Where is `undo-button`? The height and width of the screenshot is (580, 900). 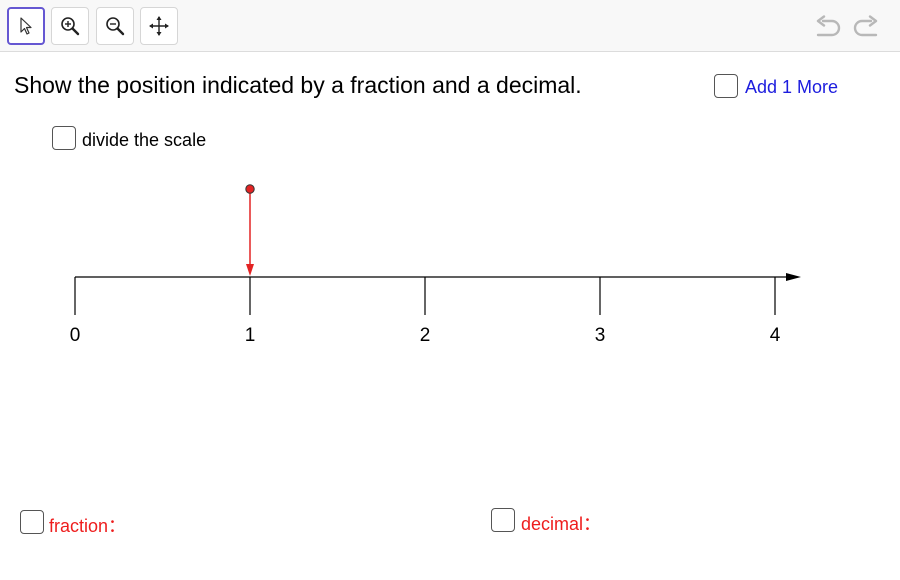
undo-button is located at coordinates (829, 27).